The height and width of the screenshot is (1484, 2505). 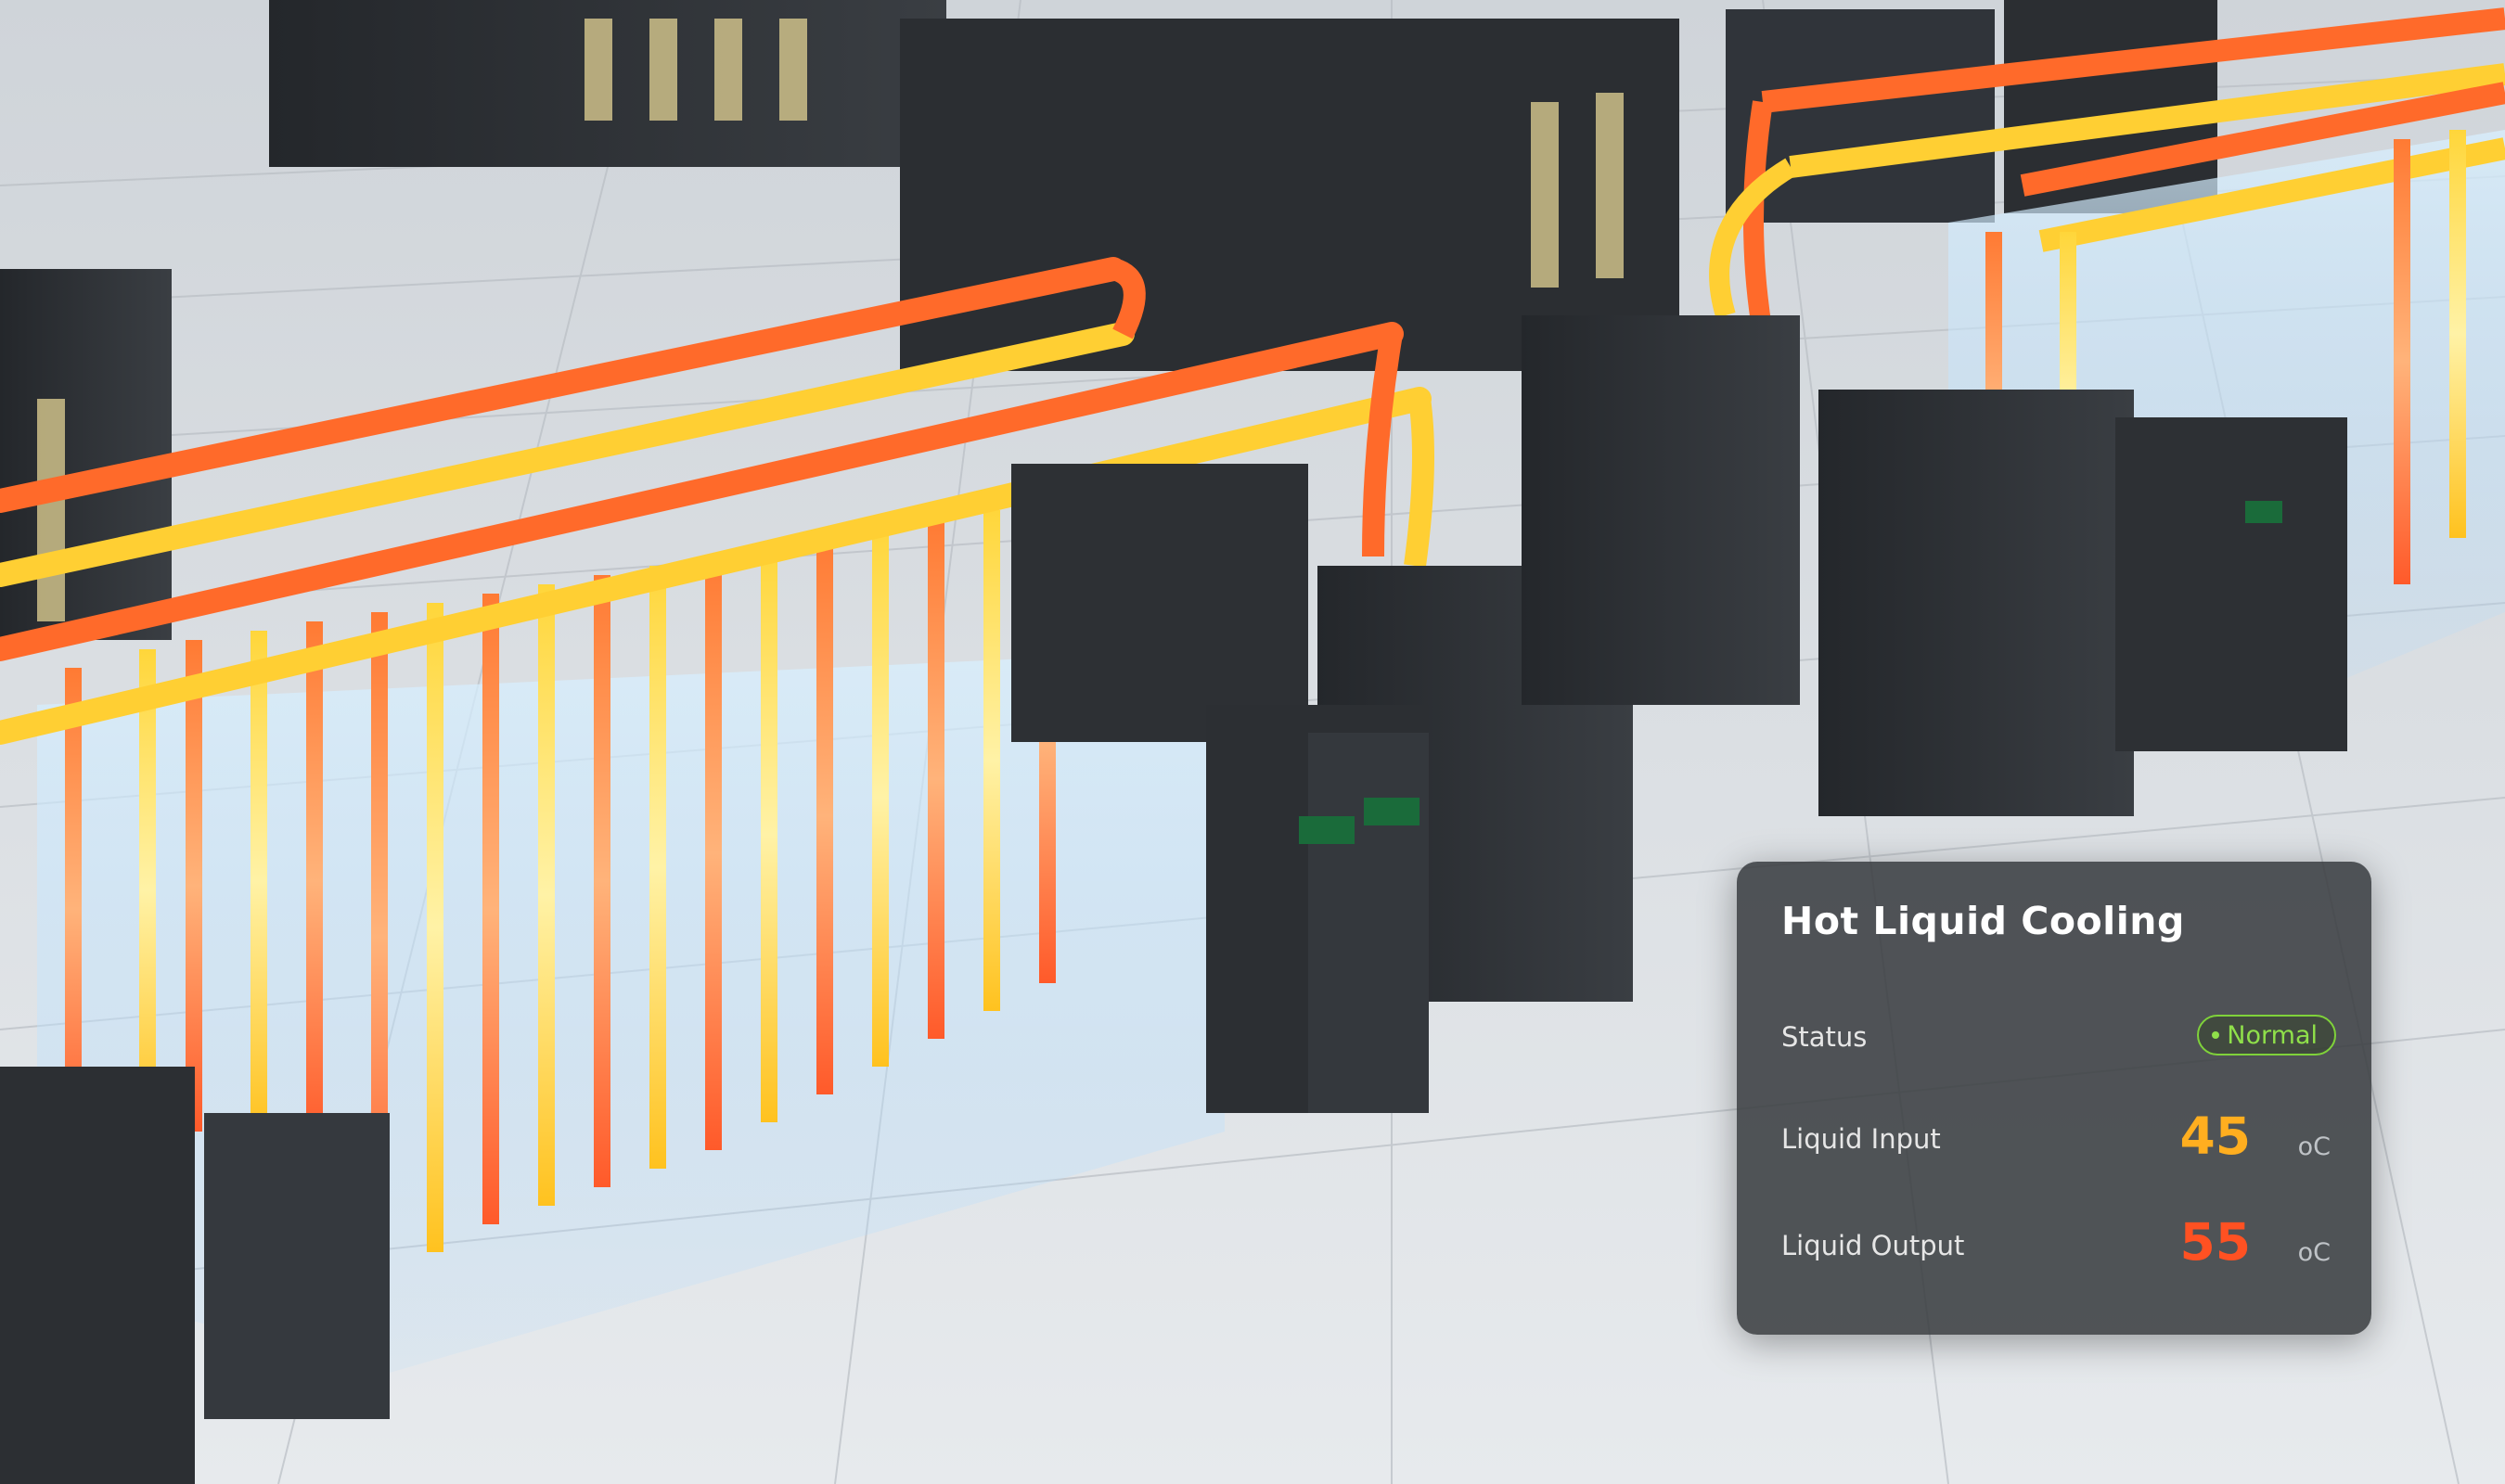 What do you see at coordinates (2215, 1242) in the screenshot?
I see `liquid-output-value: 55` at bounding box center [2215, 1242].